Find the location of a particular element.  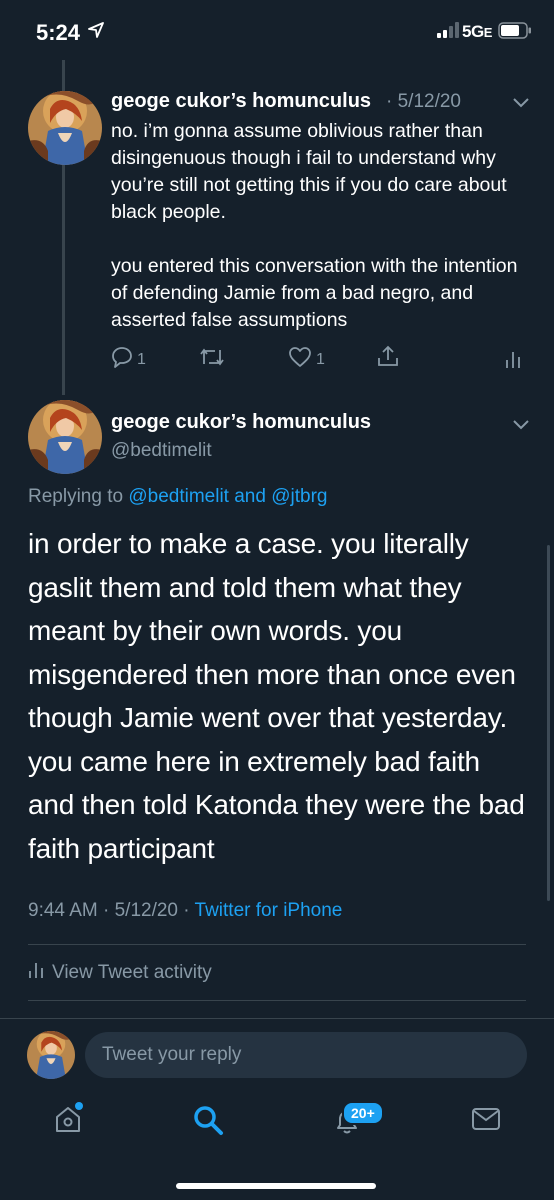

tweet-timestamp: 9:44 AM · 5/12/20 · is located at coordinates (111, 910).